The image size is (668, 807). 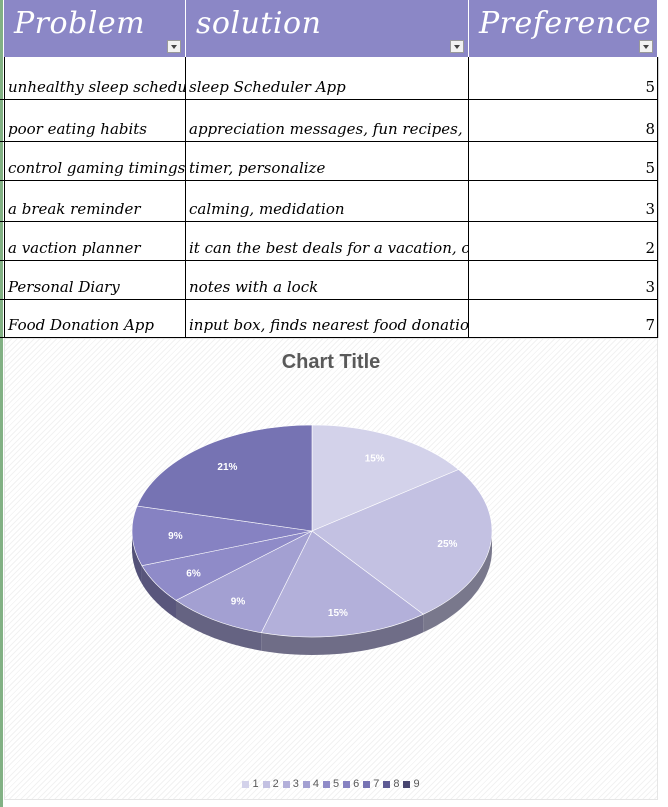 I want to click on header-solution-label: solution, so click(x=259, y=23).